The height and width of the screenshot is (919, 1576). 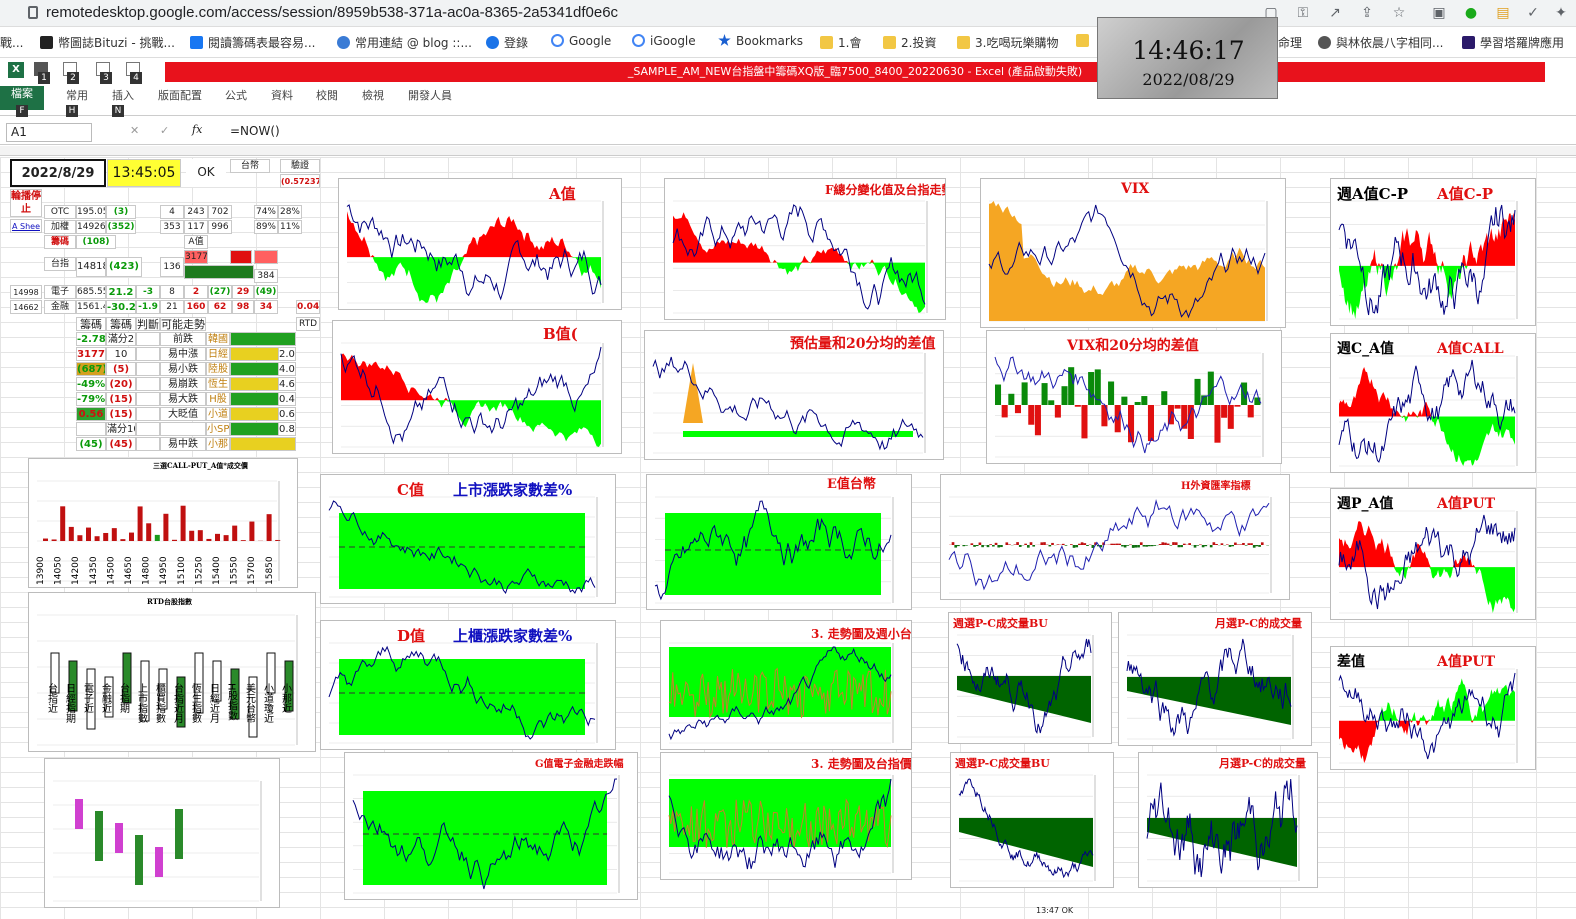 I want to click on chart-month-pc-2: 月選P-C的成交量, so click(x=1228, y=820).